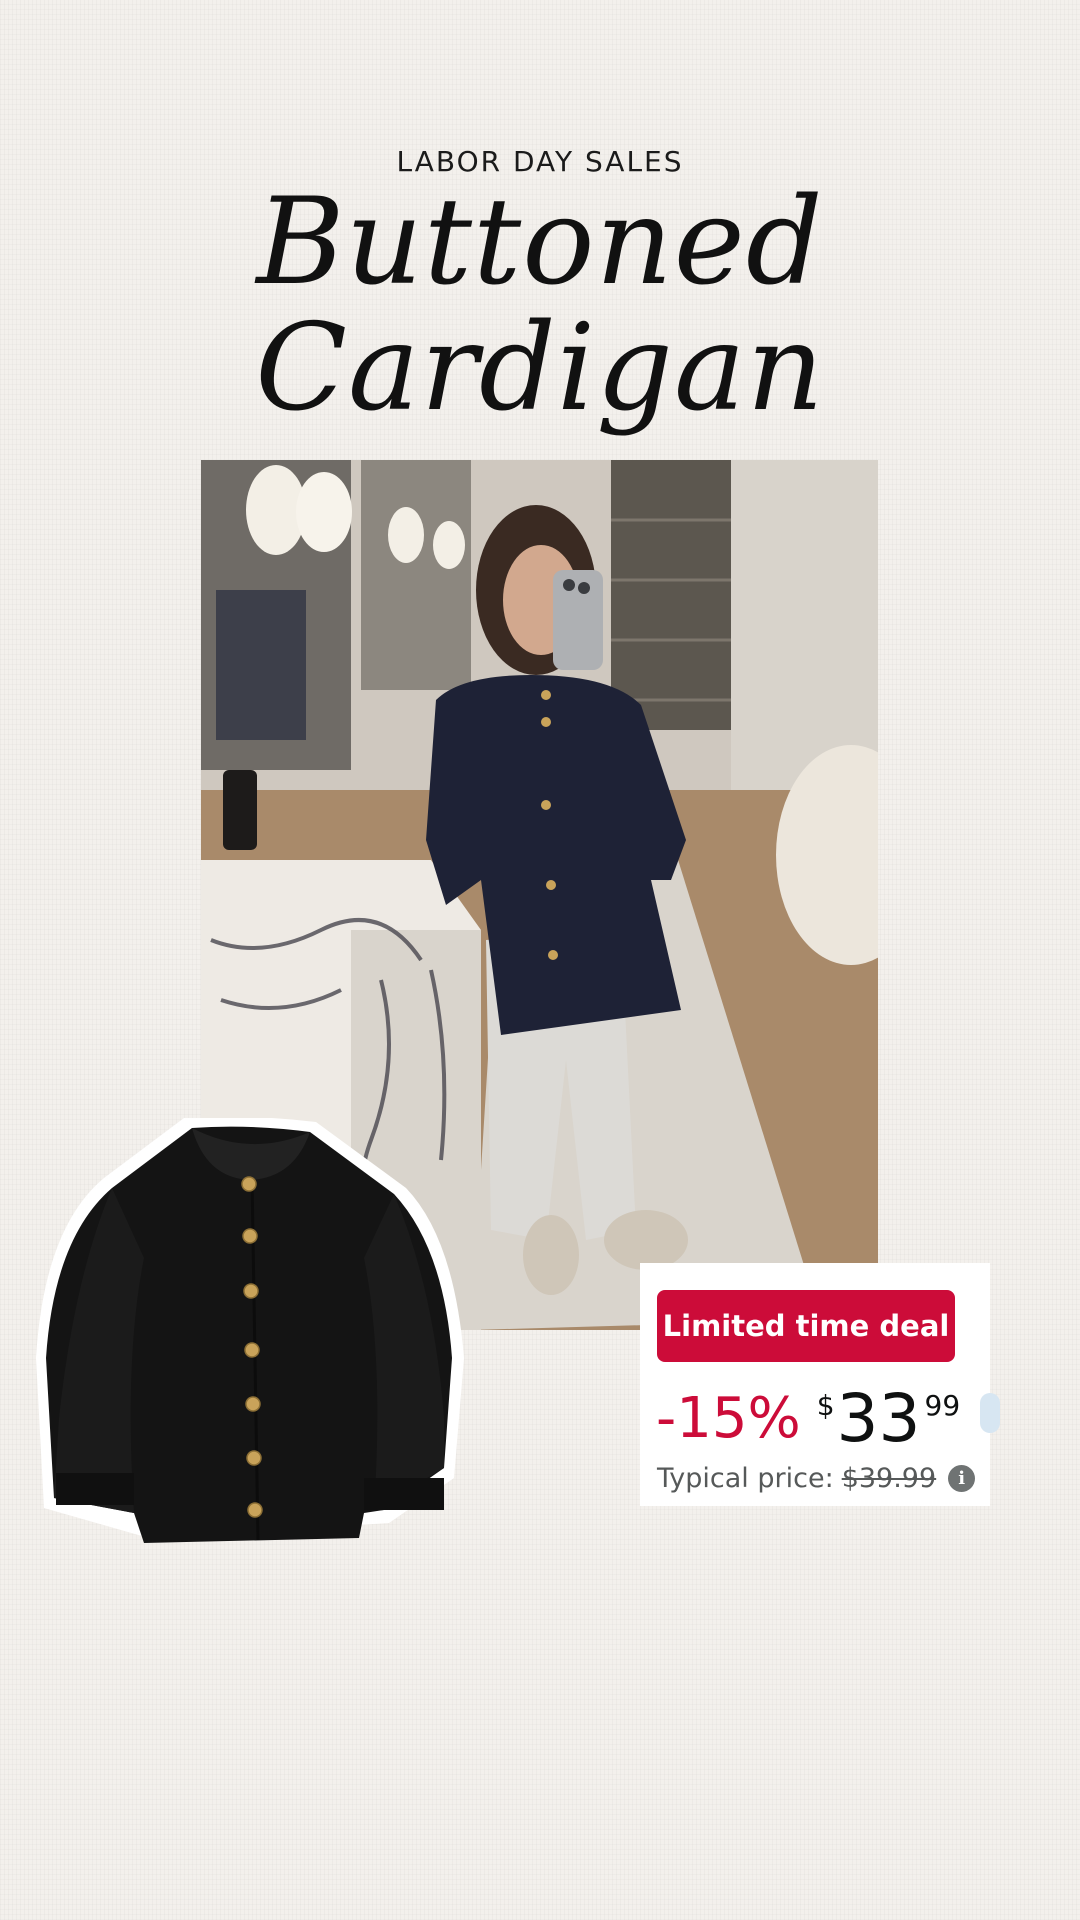  I want to click on info-icon: i, so click(962, 1478).